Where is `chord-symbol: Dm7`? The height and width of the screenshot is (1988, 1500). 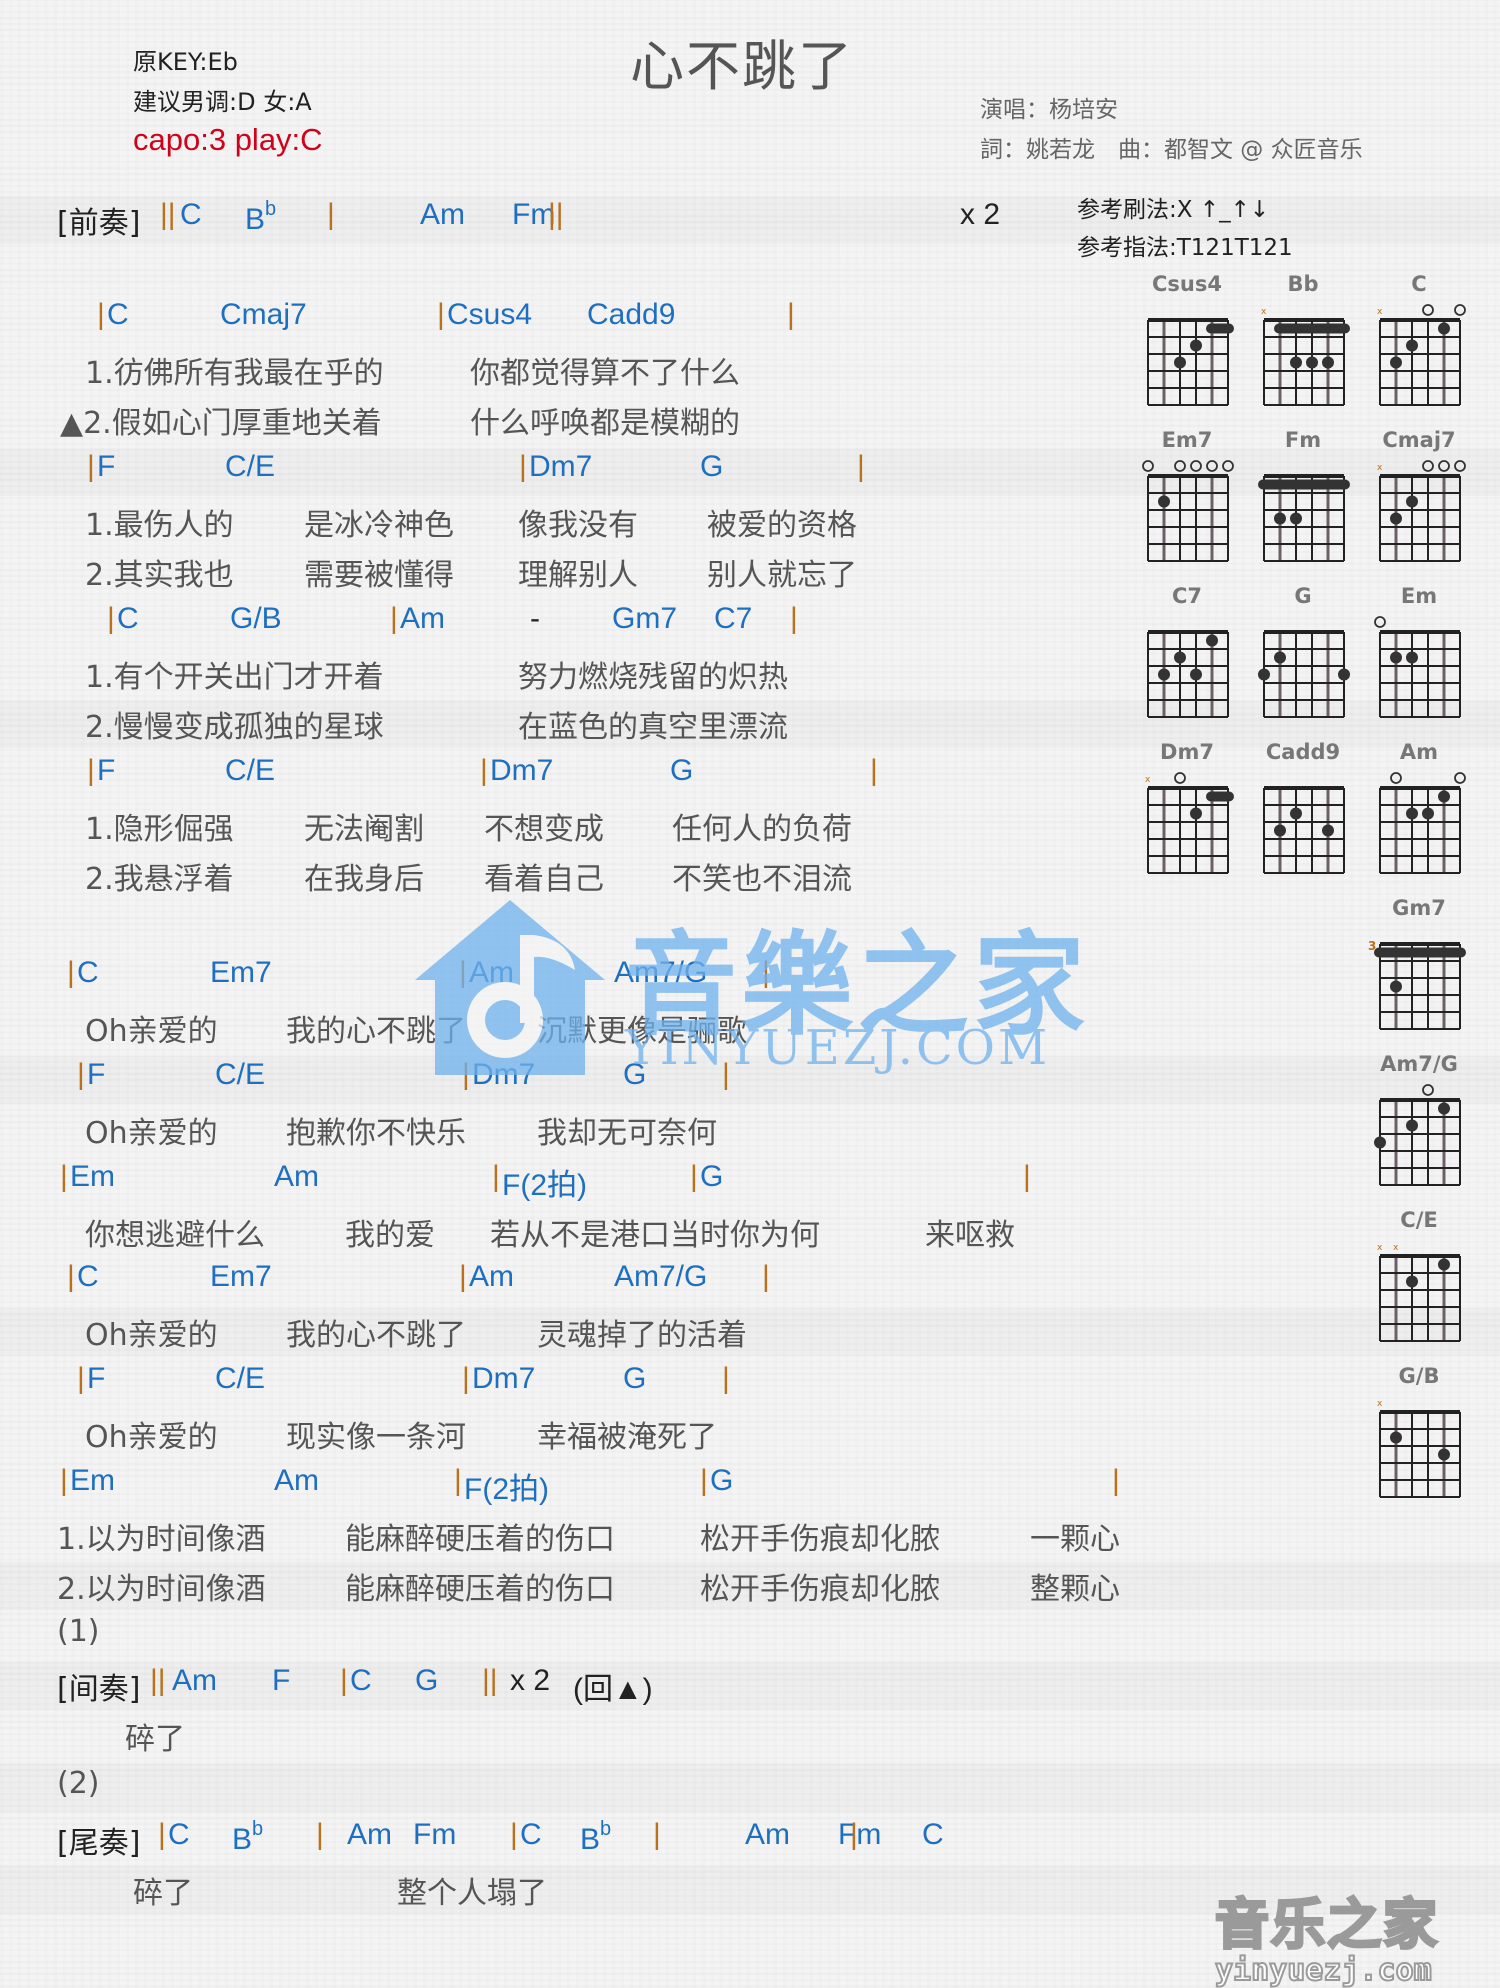 chord-symbol: Dm7 is located at coordinates (522, 770).